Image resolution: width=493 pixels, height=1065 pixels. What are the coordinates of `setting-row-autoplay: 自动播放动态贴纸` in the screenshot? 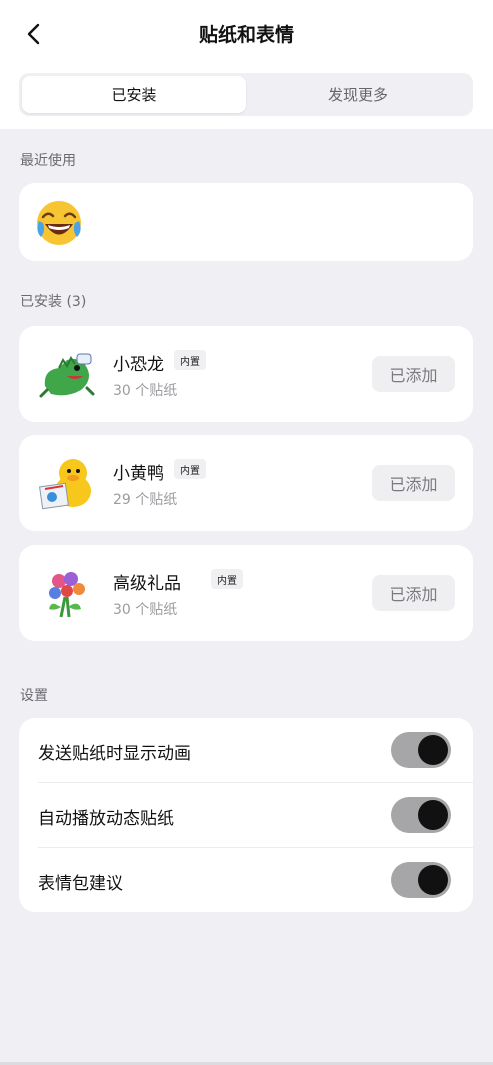 It's located at (246, 815).